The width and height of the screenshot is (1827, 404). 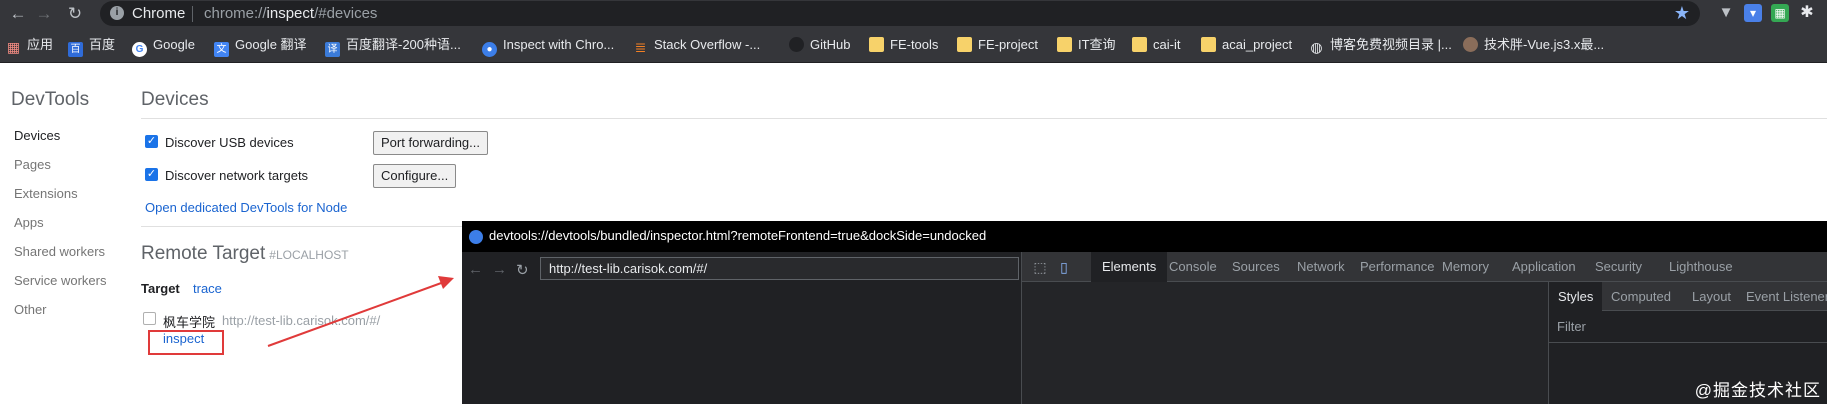 What do you see at coordinates (229, 142) in the screenshot?
I see `discover-usb-label: Discover USB devices` at bounding box center [229, 142].